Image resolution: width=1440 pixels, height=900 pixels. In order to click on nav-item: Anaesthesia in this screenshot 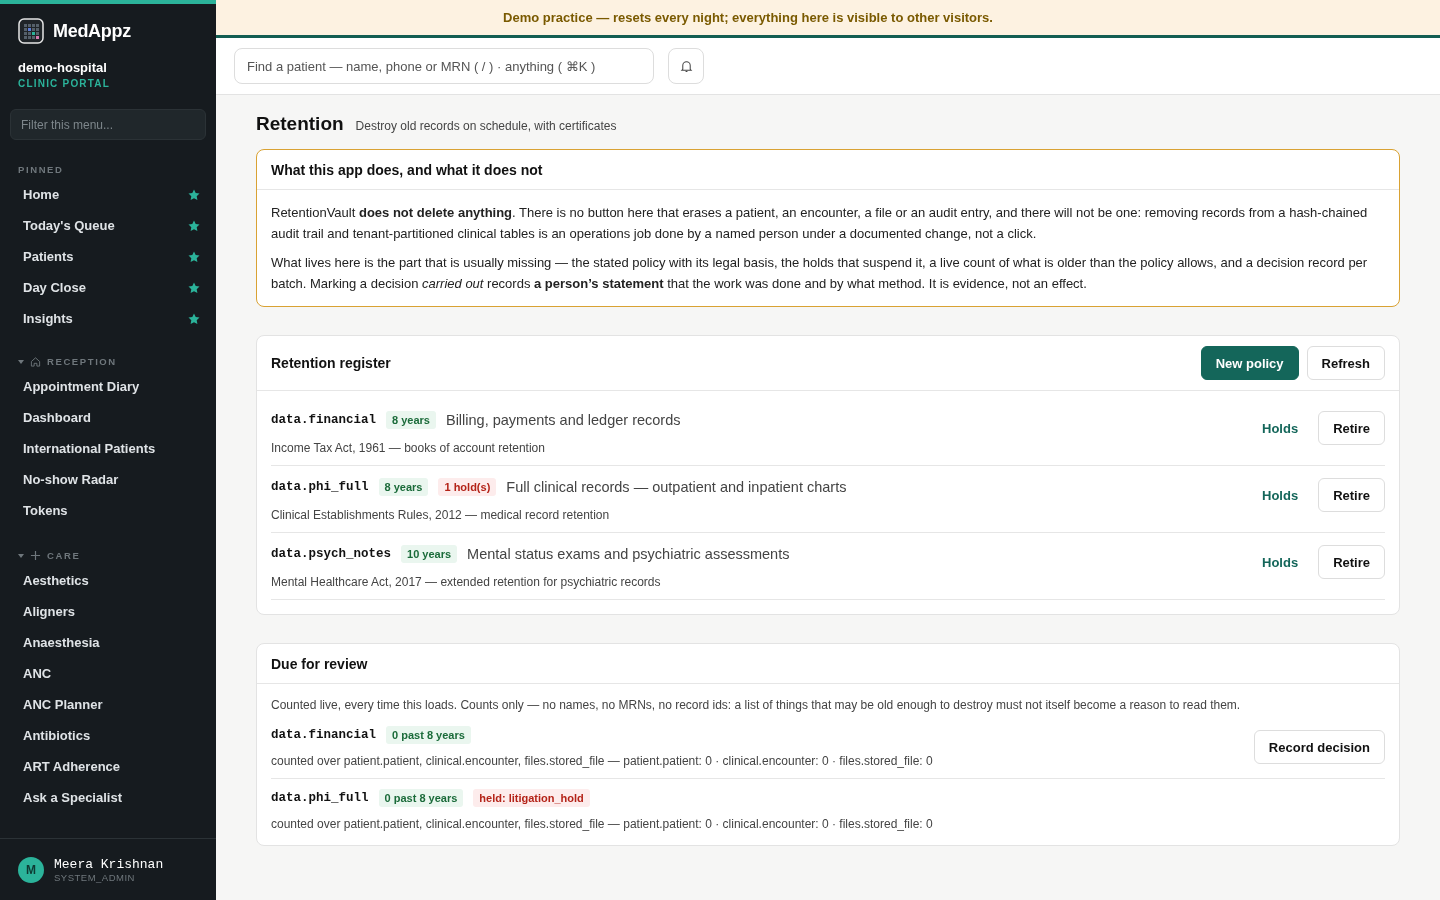, I will do `click(108, 642)`.